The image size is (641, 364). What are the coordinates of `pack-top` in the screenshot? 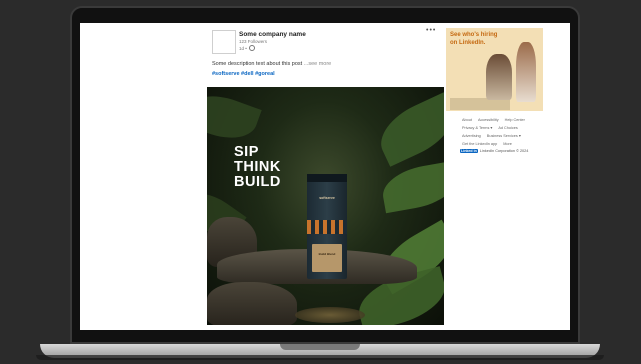 It's located at (327, 178).